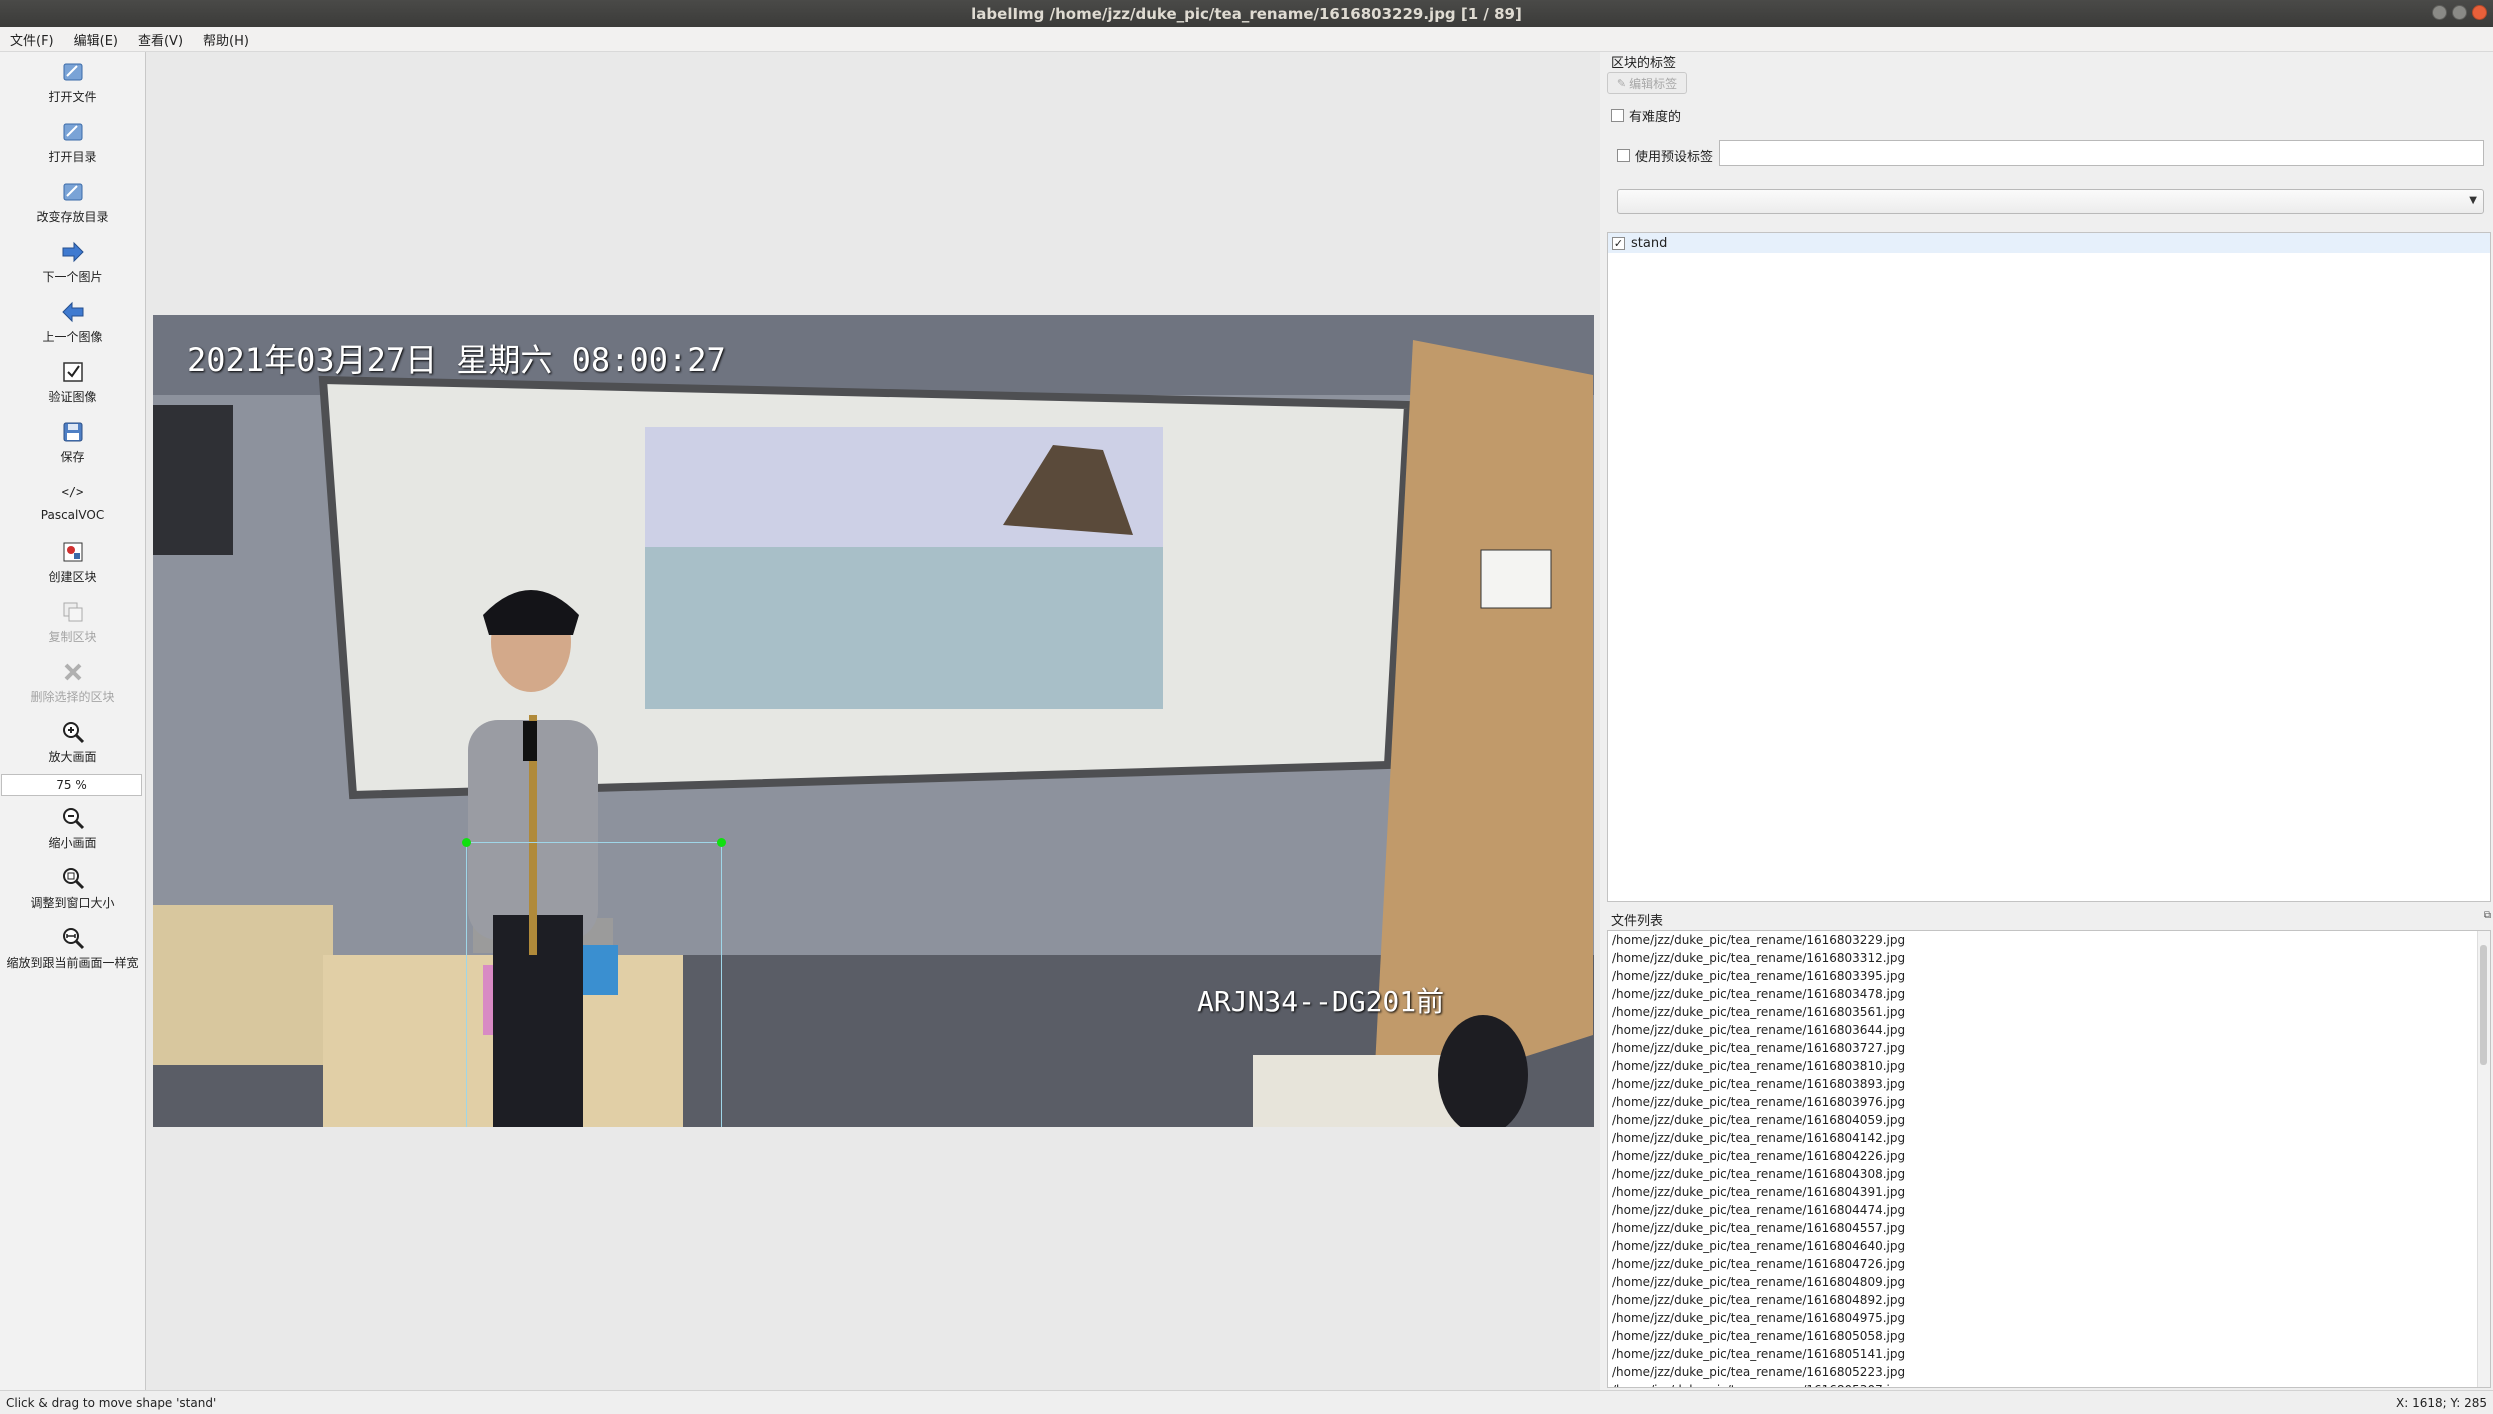 The height and width of the screenshot is (1414, 2493). Describe the element at coordinates (2441, 1402) in the screenshot. I see `cursor-coordinates: X: 1618; Y: 285` at that location.